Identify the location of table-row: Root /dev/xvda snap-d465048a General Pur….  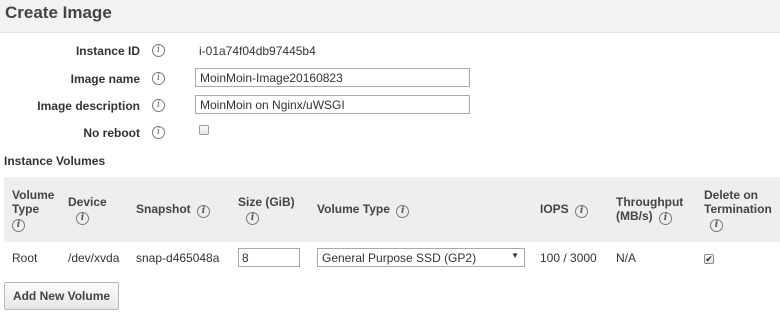
(392, 257).